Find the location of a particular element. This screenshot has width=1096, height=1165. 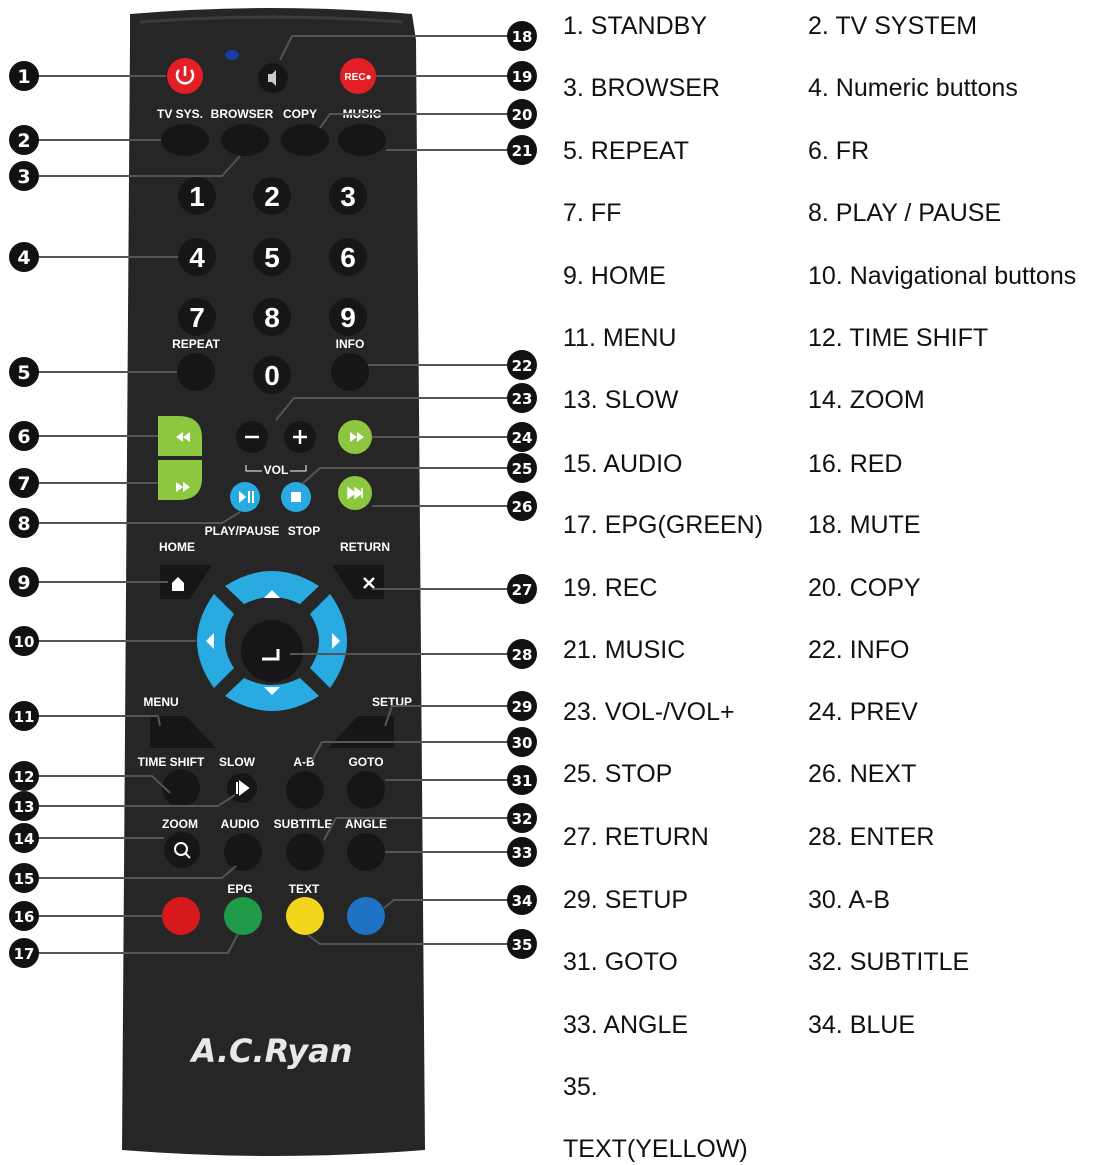

key-item-34: 34. BLUE is located at coordinates (862, 1025).